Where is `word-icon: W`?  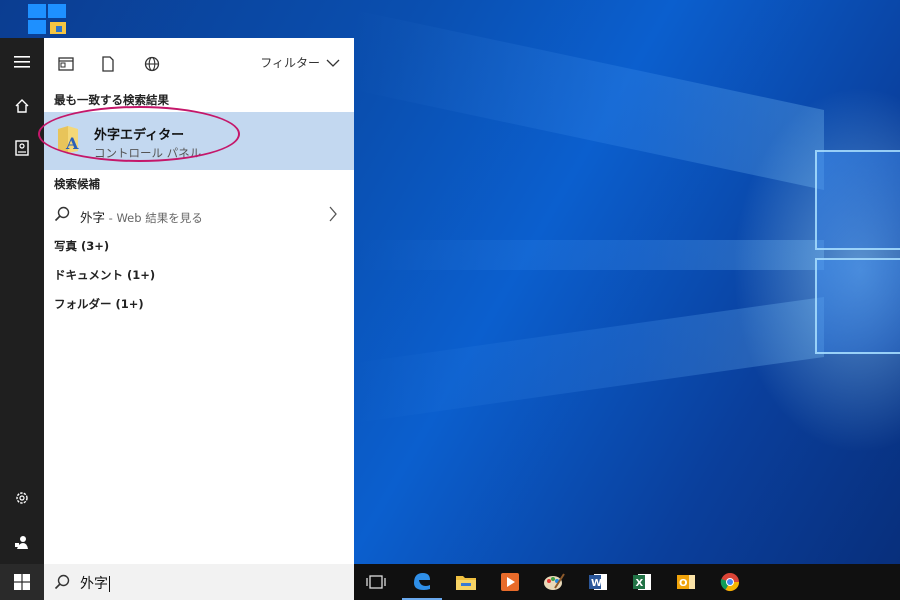 word-icon: W is located at coordinates (598, 582).